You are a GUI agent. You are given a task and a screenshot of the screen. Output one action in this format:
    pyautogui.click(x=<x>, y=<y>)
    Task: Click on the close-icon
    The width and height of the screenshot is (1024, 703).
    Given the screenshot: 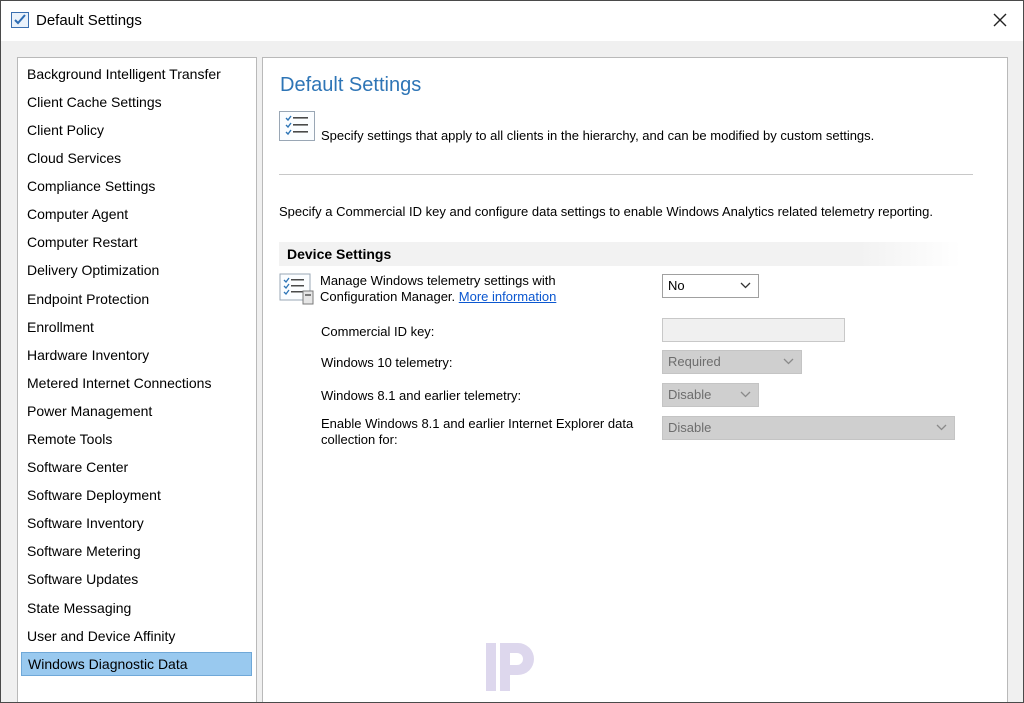 What is the action you would take?
    pyautogui.click(x=1000, y=20)
    